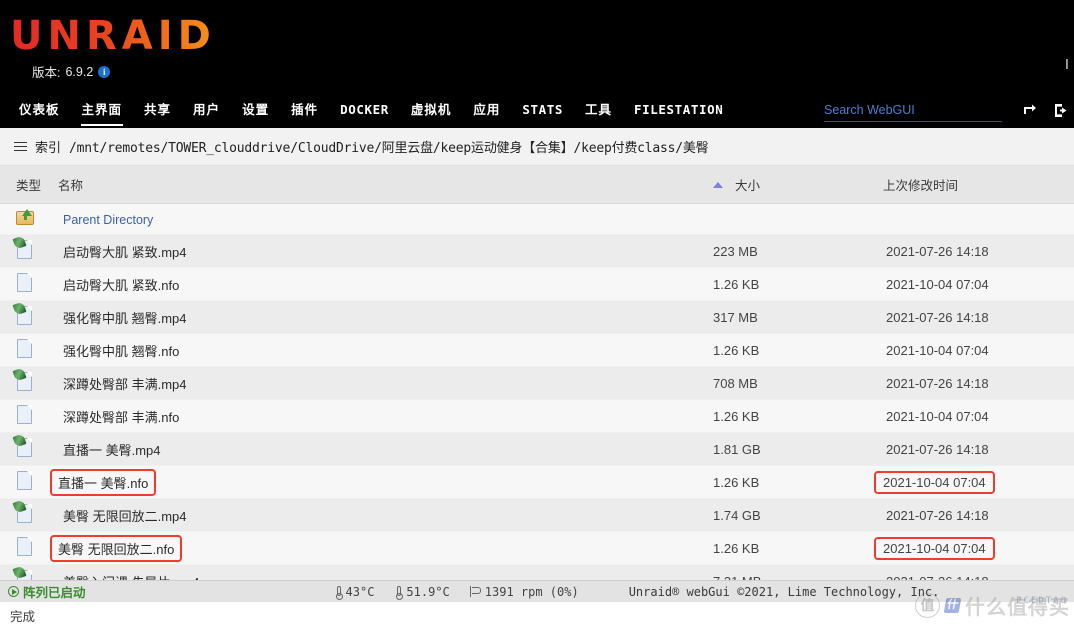 The image size is (1074, 628). I want to click on breadcrumb-label: 索引, so click(48, 147).